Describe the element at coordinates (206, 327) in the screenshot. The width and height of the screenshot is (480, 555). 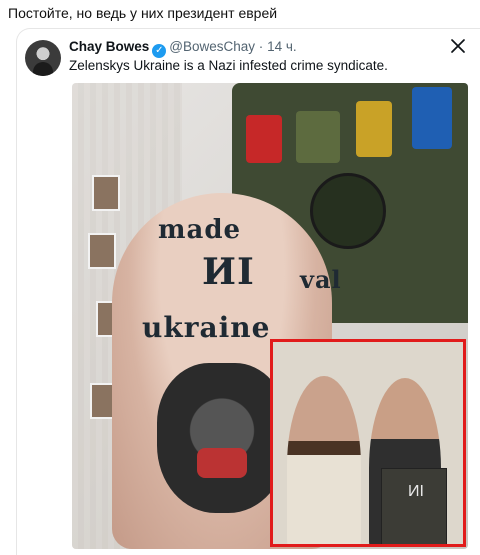
I see `tattoo-ukraine: ukraine` at that location.